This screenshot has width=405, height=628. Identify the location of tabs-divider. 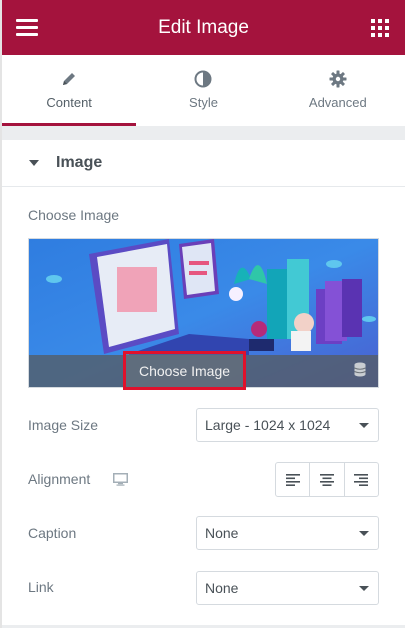
(203, 133).